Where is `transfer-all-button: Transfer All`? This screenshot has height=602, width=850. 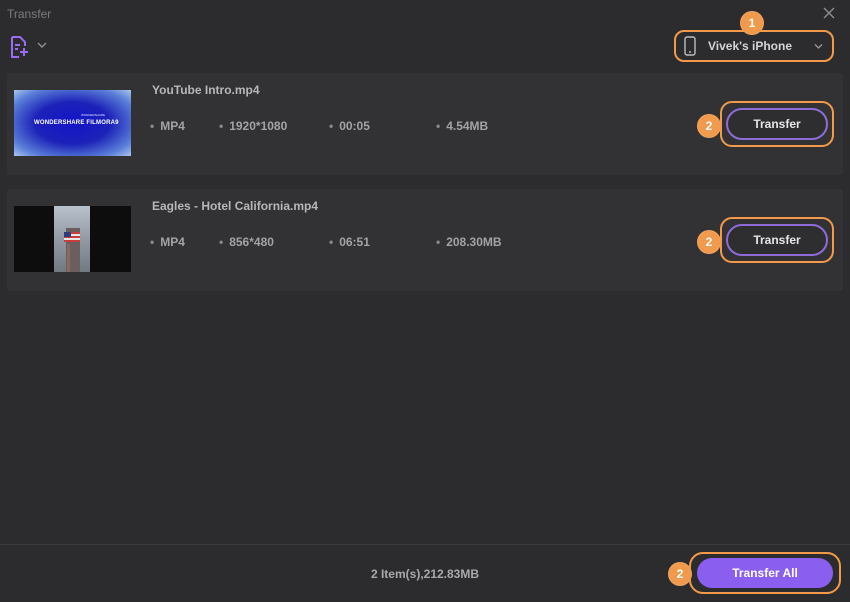 transfer-all-button: Transfer All is located at coordinates (765, 573).